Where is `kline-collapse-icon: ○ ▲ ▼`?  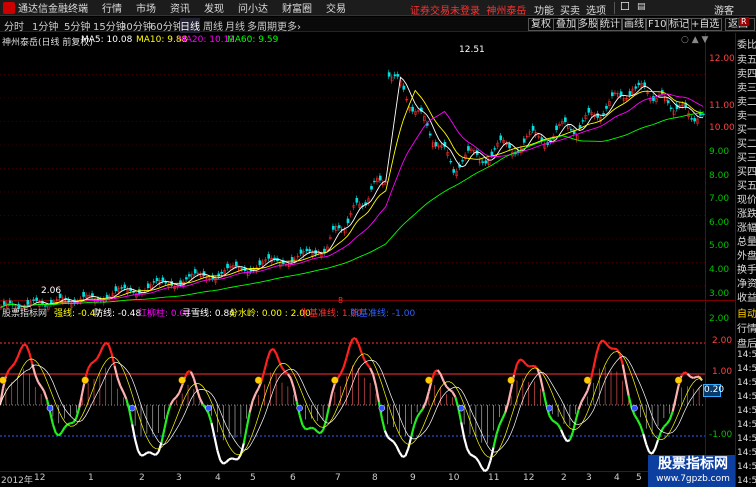 kline-collapse-icon: ○ ▲ ▼ is located at coordinates (694, 40).